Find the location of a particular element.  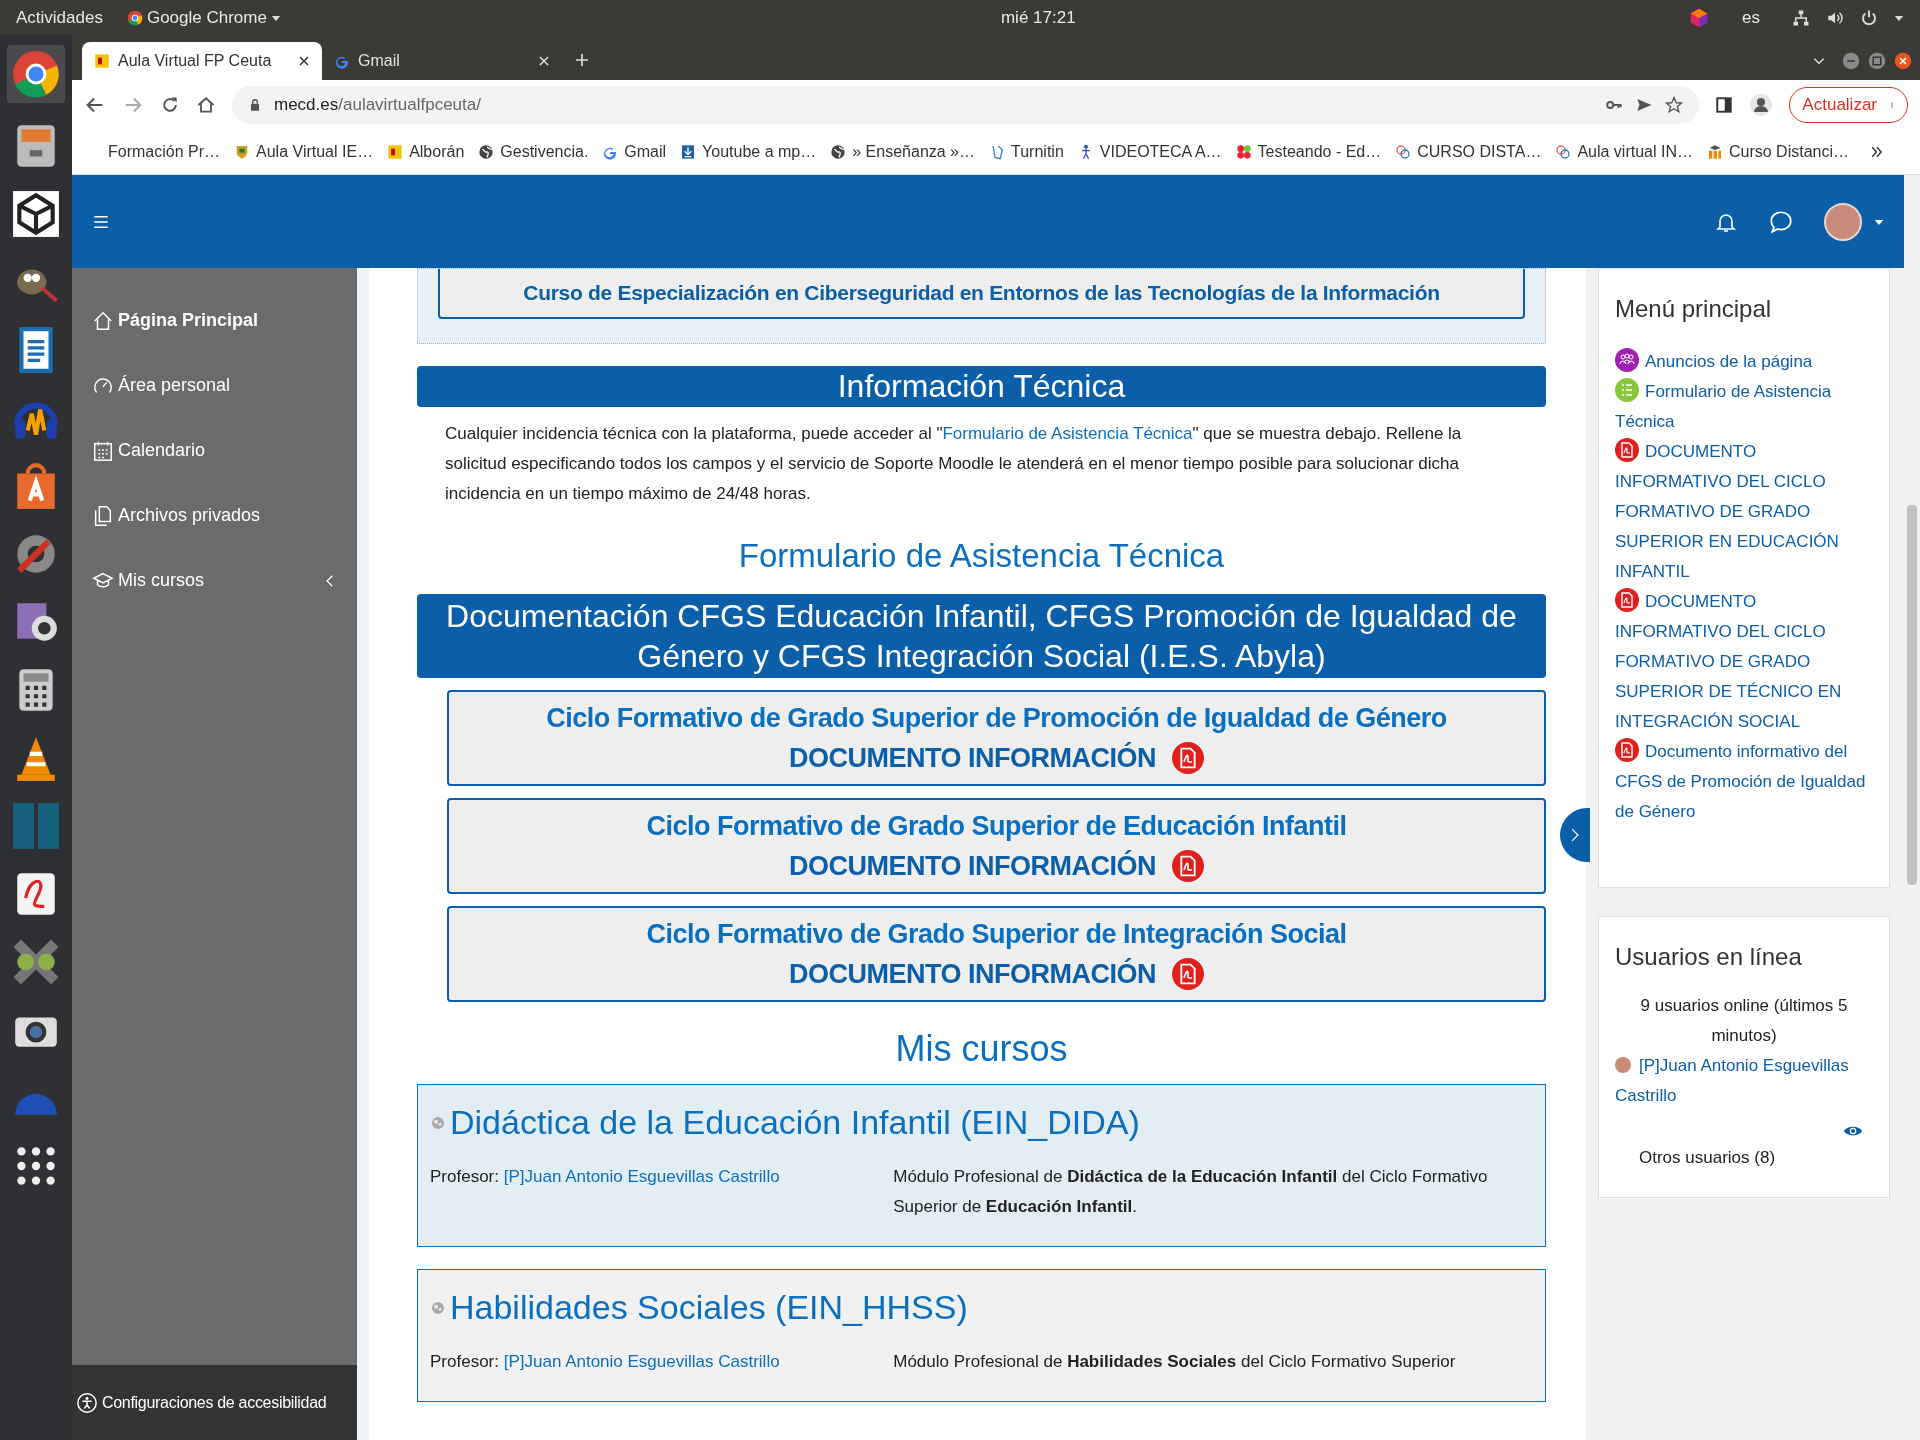

menu-link: Documento informativo del CFGS de Promoción de Igualdad de Género is located at coordinates (1744, 782).